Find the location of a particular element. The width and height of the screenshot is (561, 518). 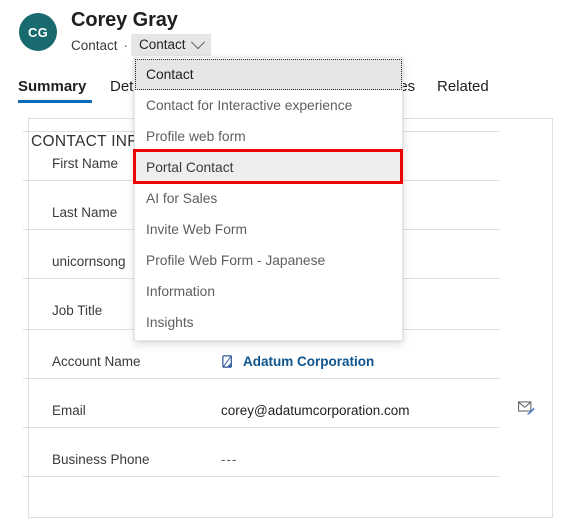

dropdown-item-invite-web-form: Invite Web Form is located at coordinates (268, 229).